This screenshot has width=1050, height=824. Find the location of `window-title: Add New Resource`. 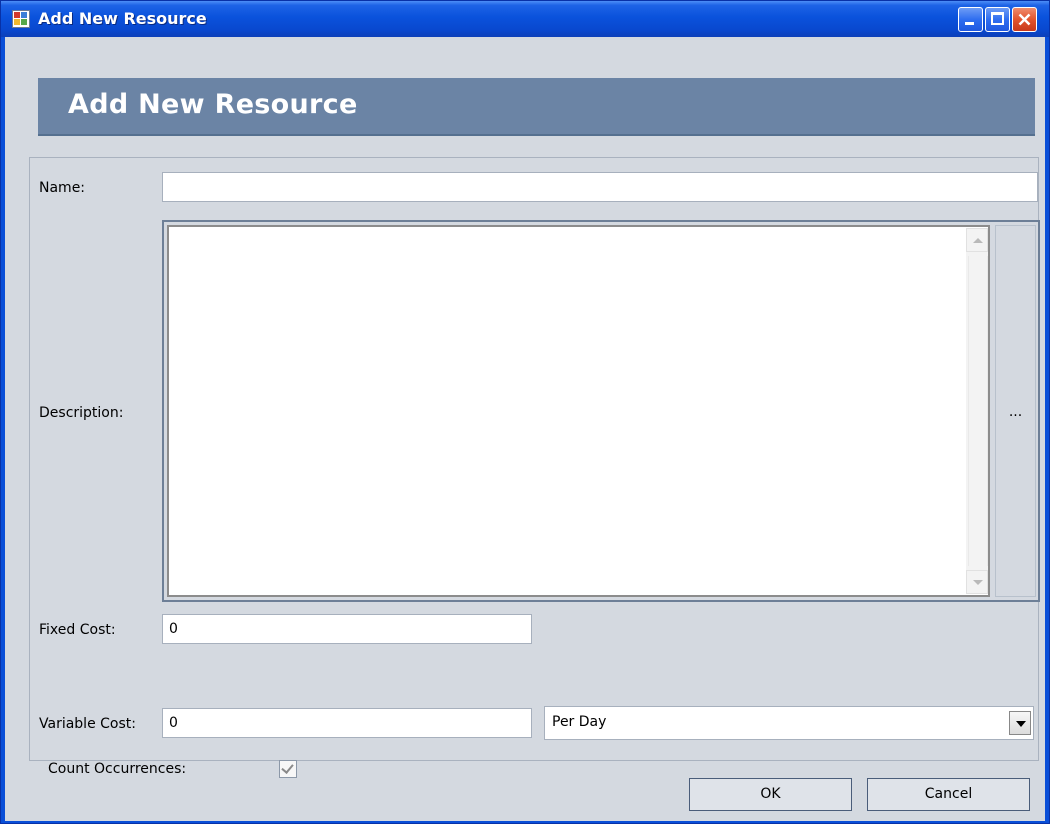

window-title: Add New Resource is located at coordinates (122, 18).